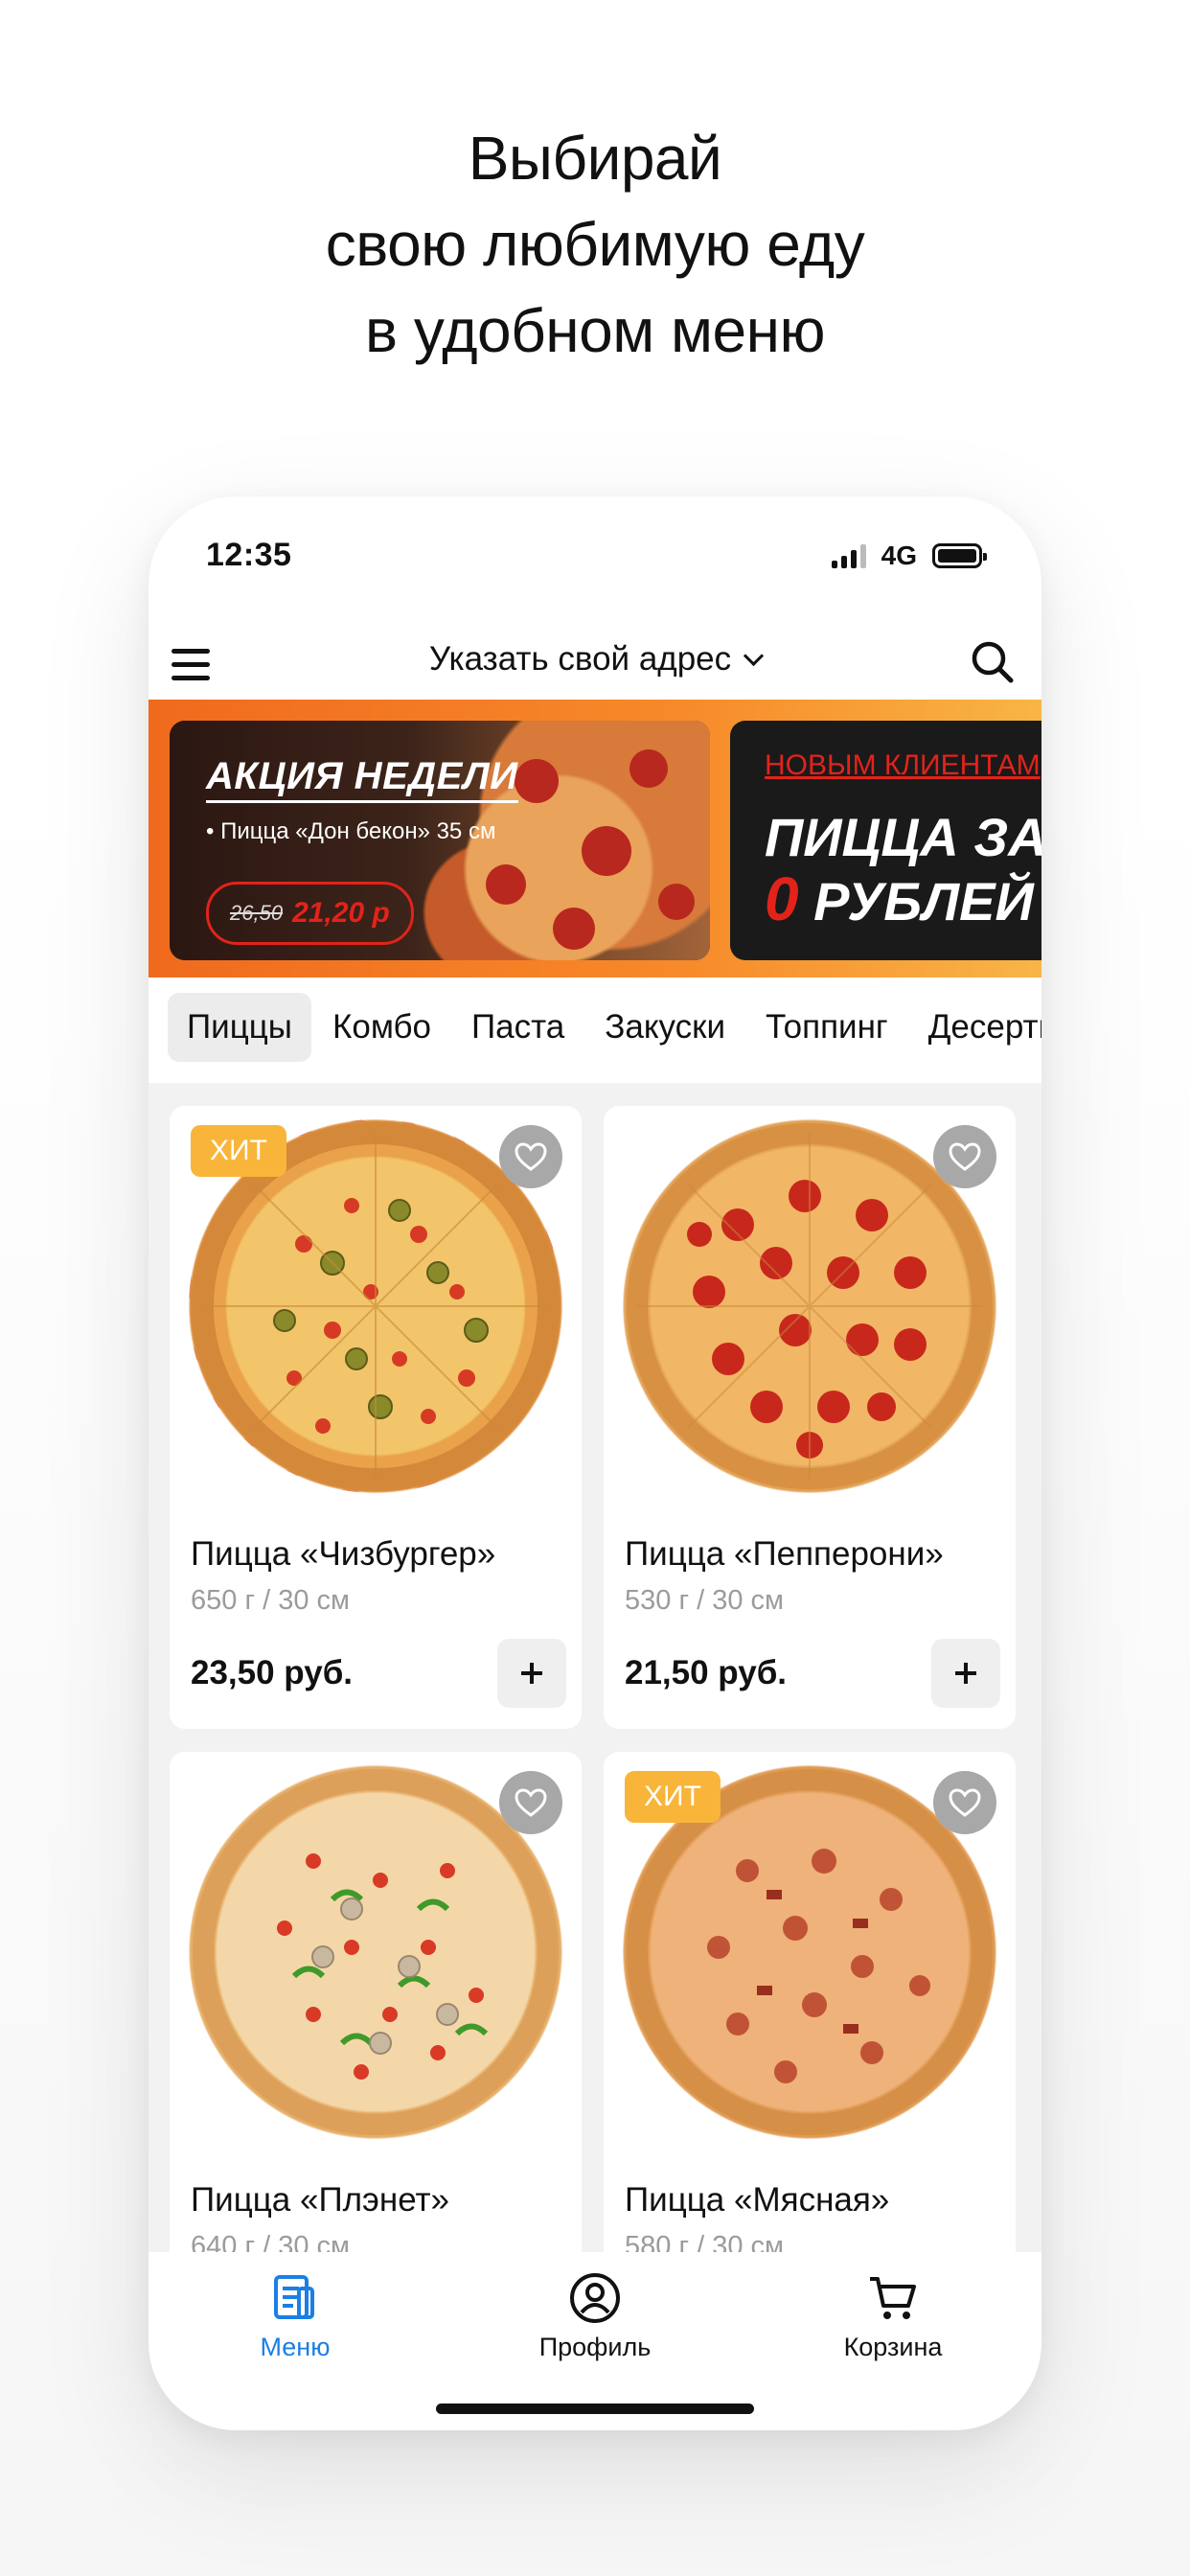  I want to click on headline-line-2: свою любимую еду, so click(595, 244).